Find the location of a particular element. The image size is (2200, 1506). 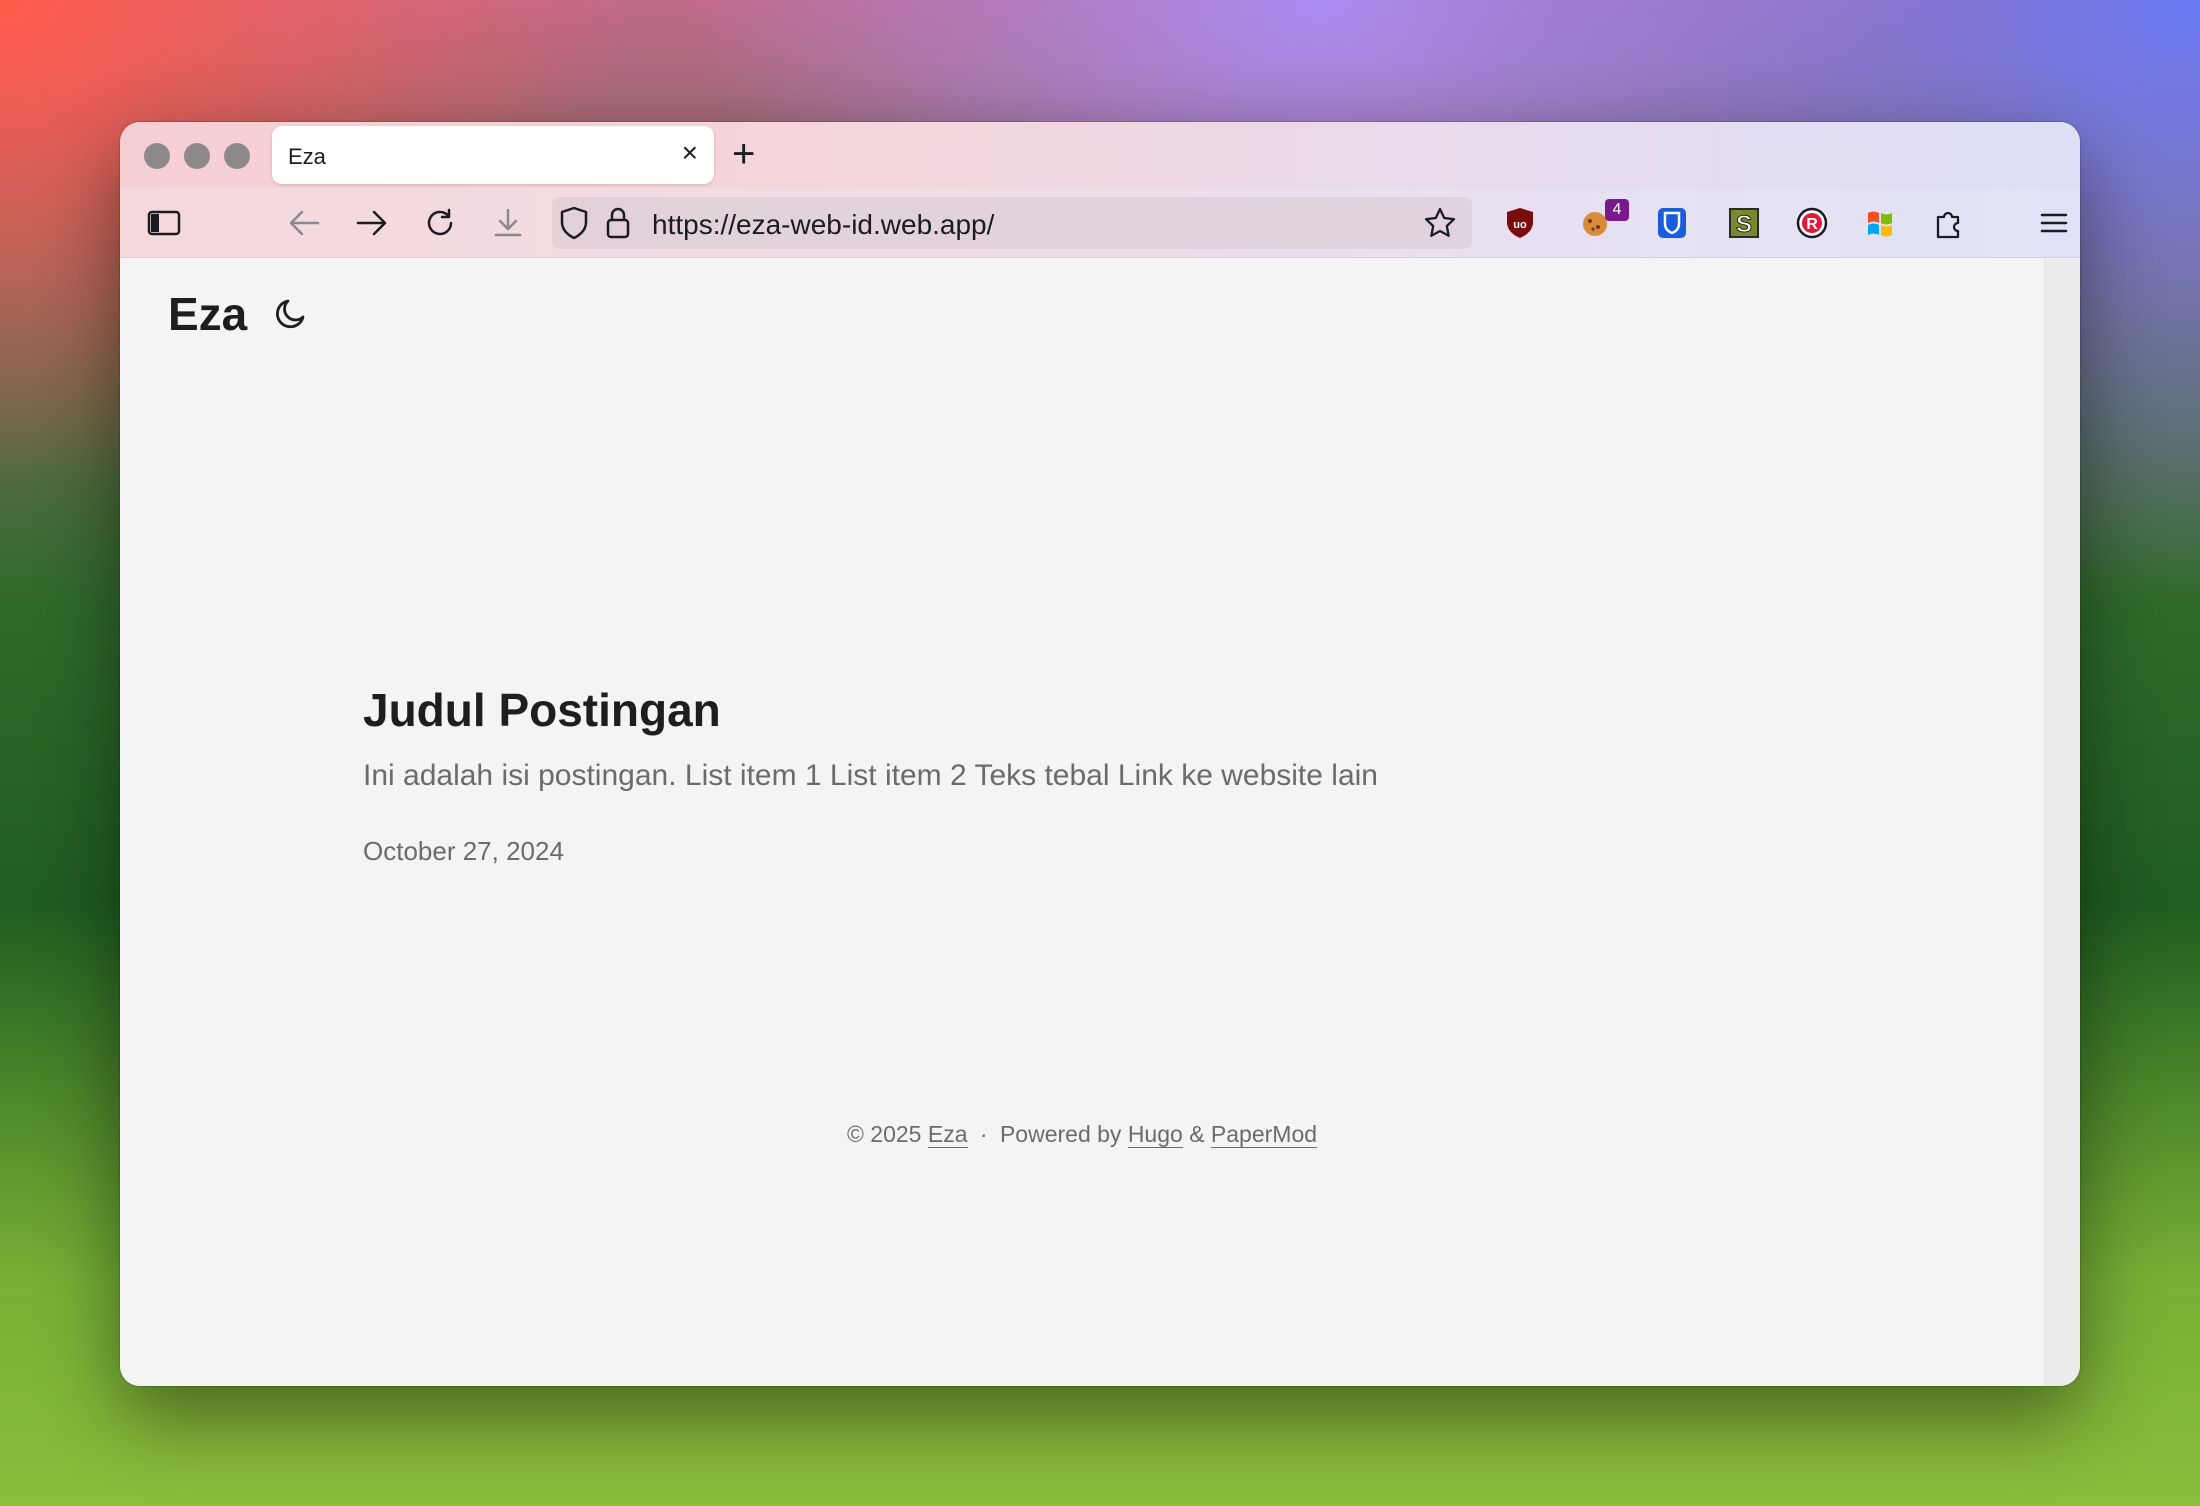

extensions-puzzle-icon is located at coordinates (1948, 223).